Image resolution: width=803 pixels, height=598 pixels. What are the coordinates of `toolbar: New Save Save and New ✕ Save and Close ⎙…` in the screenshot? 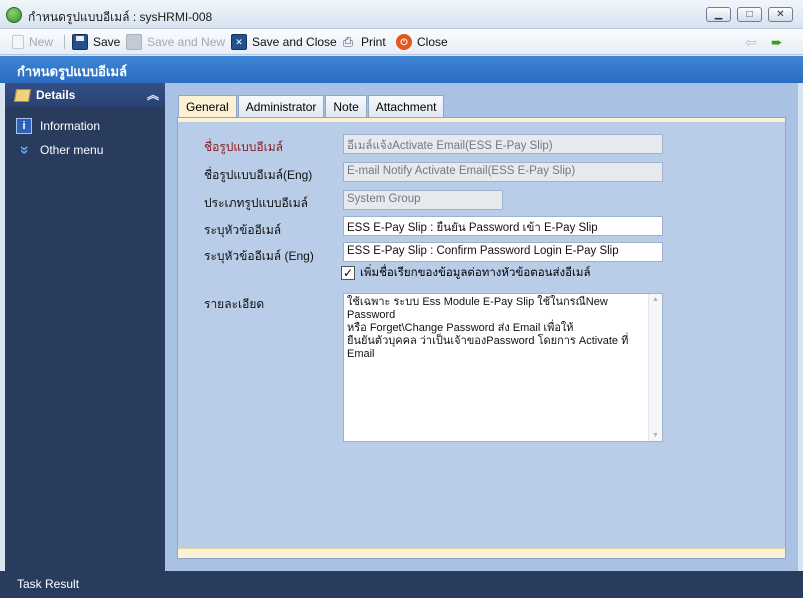 It's located at (401, 42).